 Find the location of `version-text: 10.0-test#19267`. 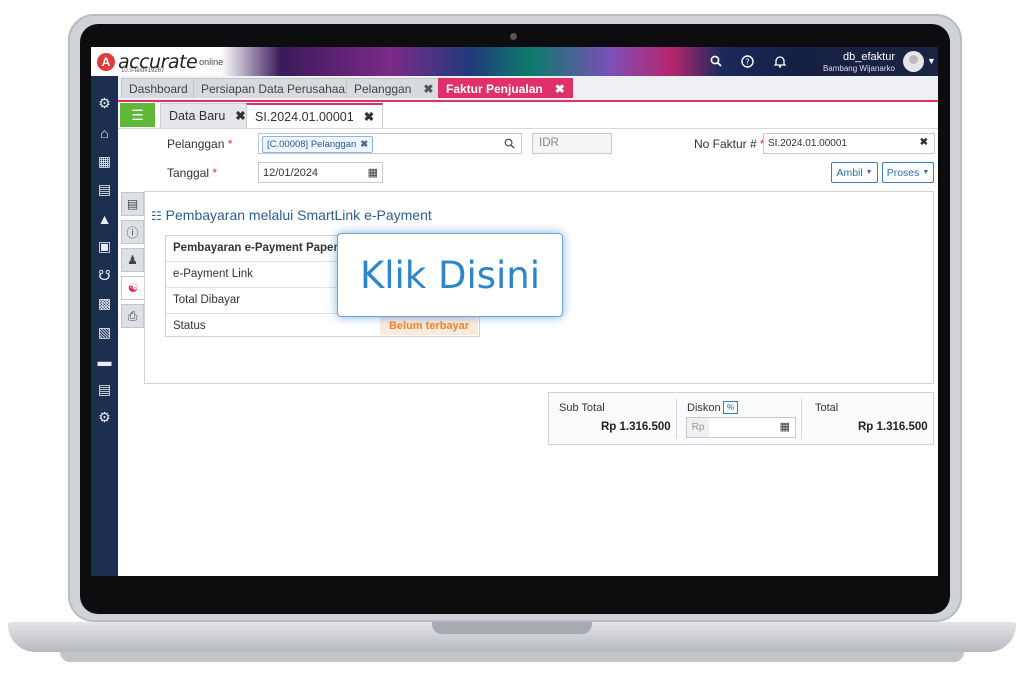

version-text: 10.0-test#19267 is located at coordinates (143, 71).